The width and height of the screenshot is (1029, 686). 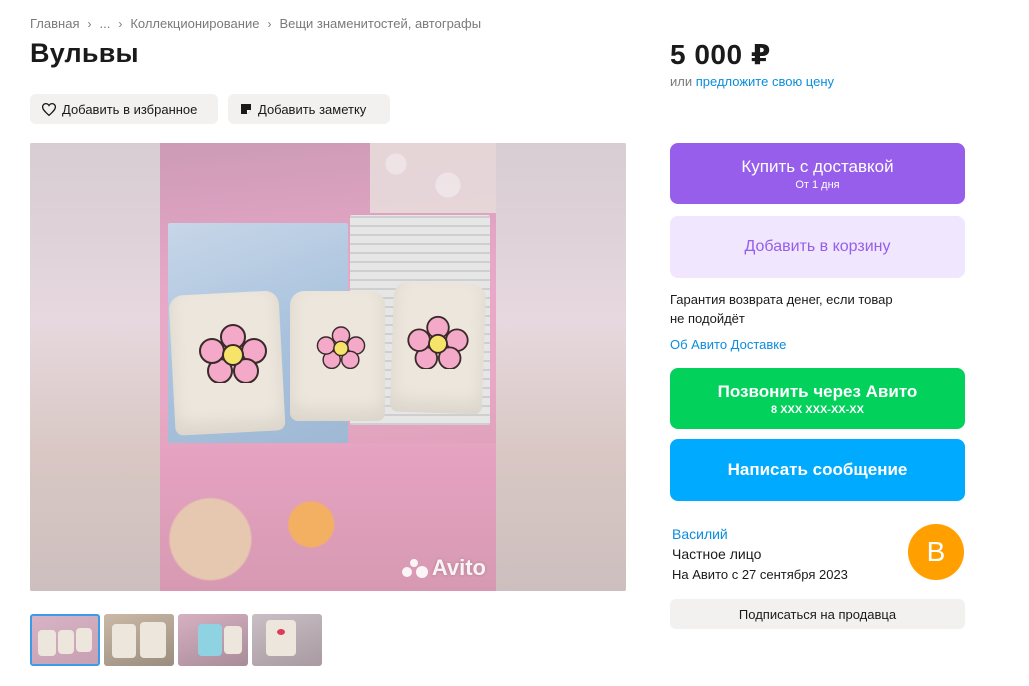 I want to click on thumbnail-strip, so click(x=176, y=640).